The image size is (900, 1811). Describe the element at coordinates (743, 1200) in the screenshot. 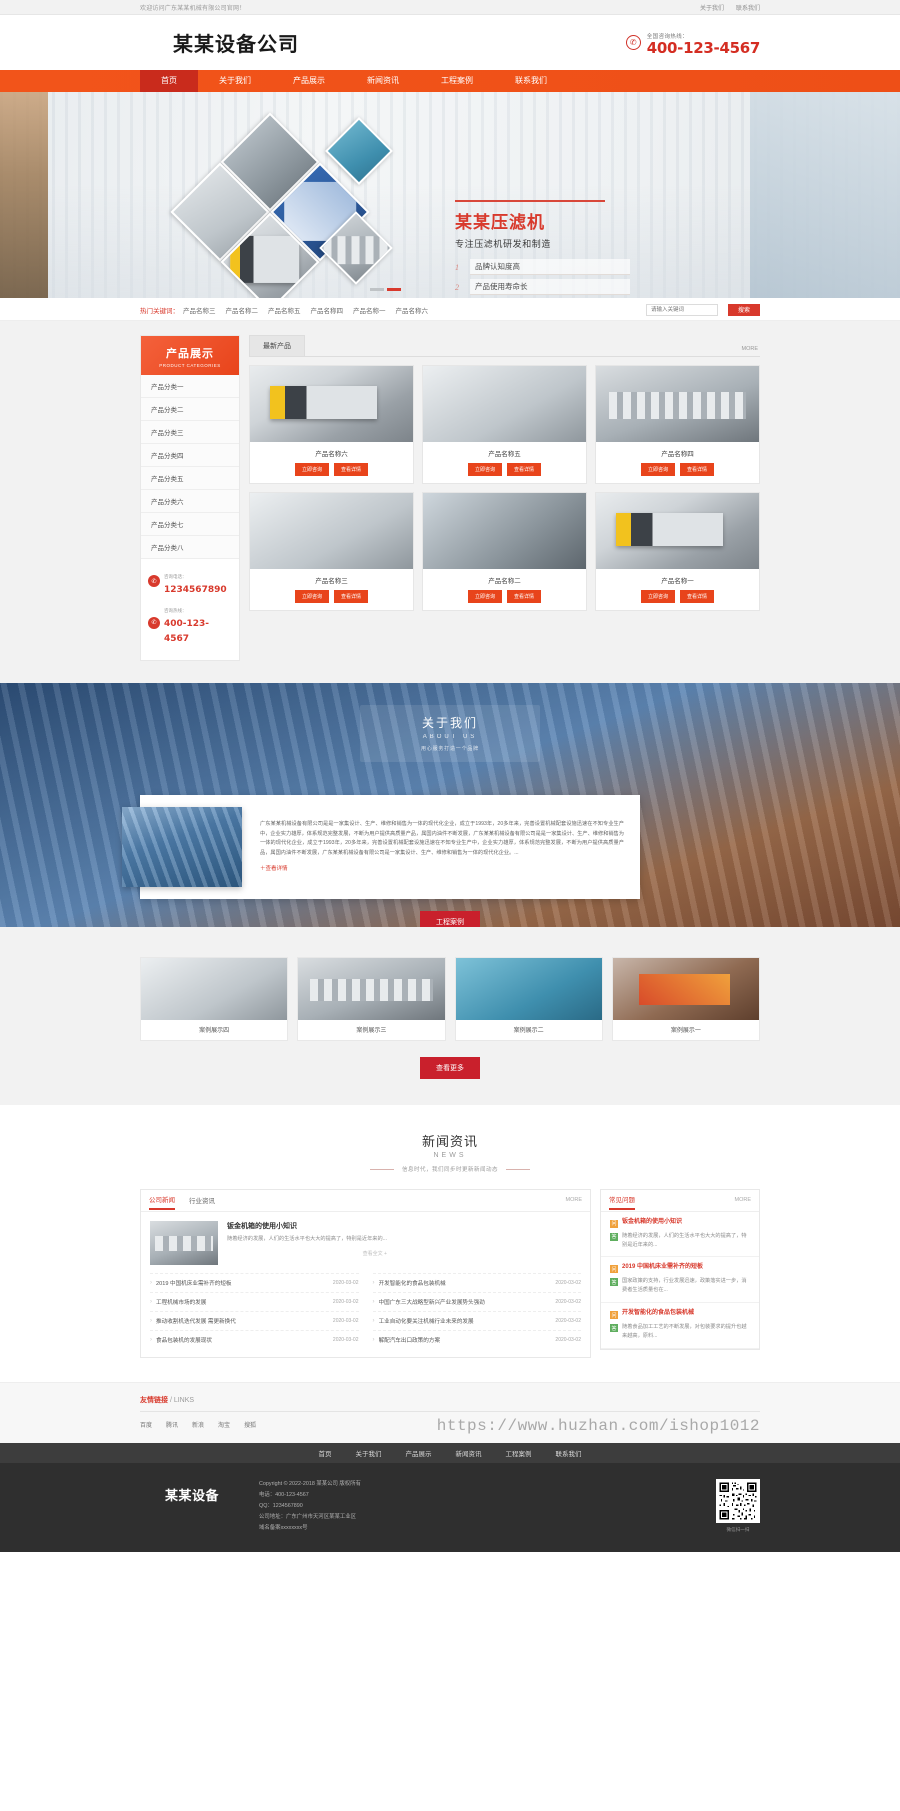

I see `faq-more-link: MORE` at that location.